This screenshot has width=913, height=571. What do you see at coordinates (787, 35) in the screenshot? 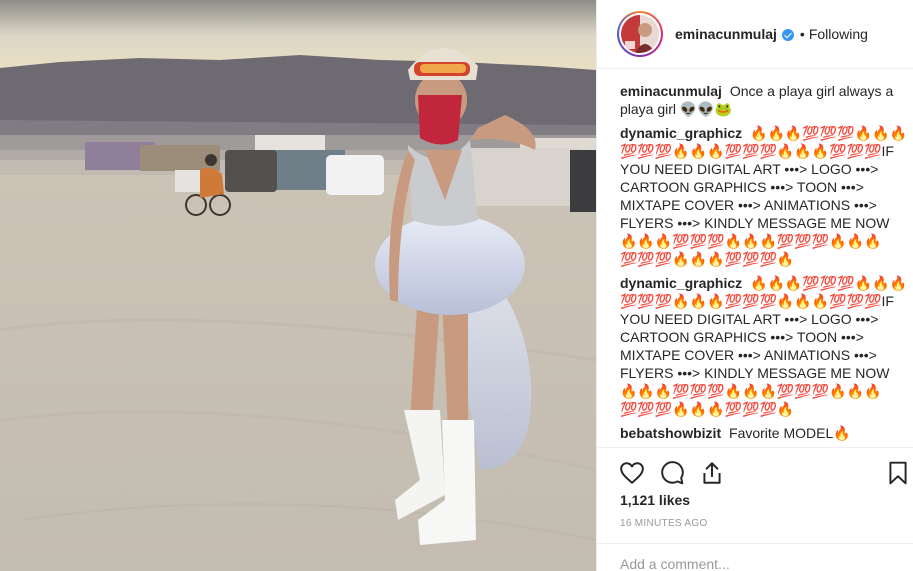
I see `verified-badge-icon` at bounding box center [787, 35].